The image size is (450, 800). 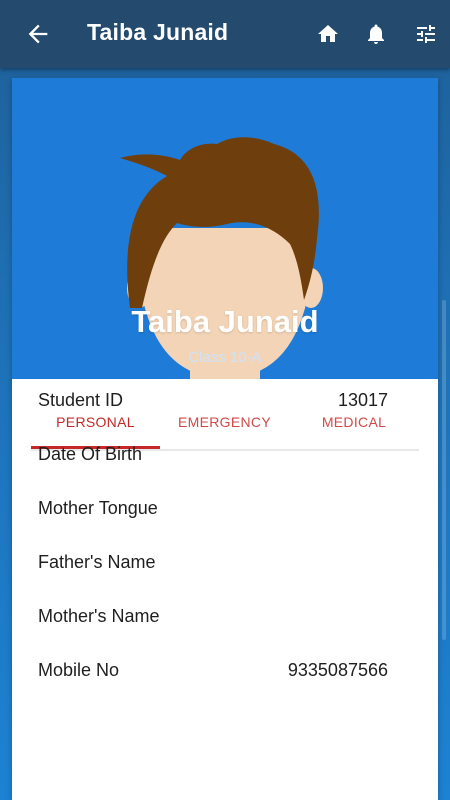 I want to click on app-bar: Taiba Junaid, so click(x=225, y=34).